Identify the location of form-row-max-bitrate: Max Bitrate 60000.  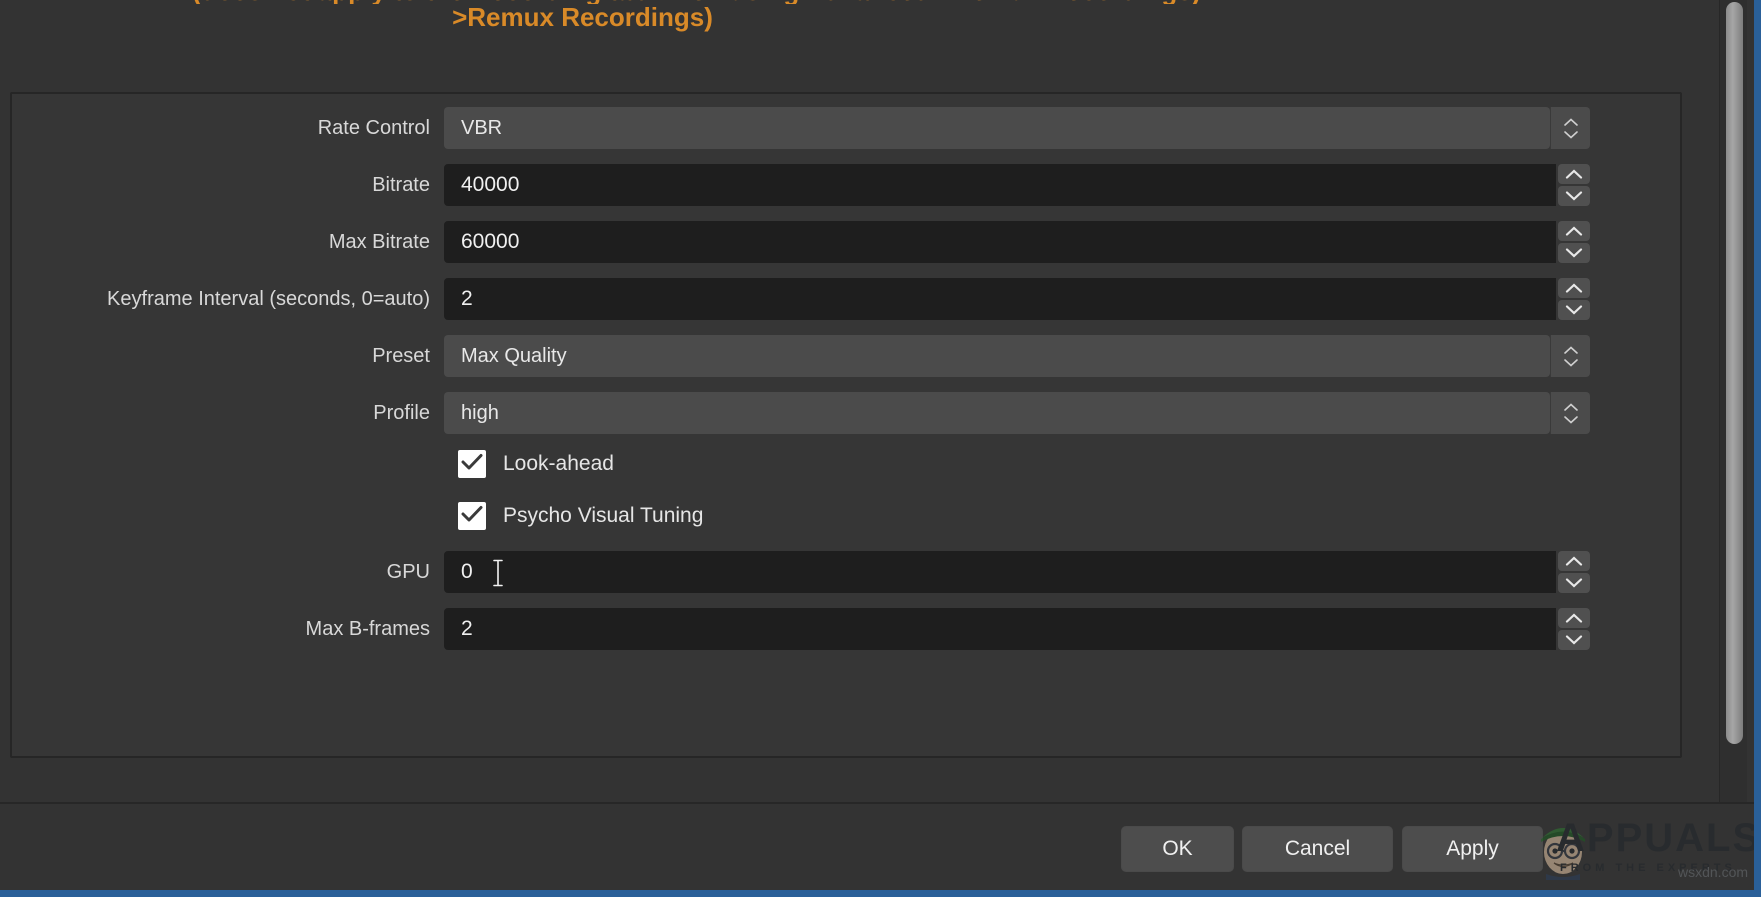
(846, 242).